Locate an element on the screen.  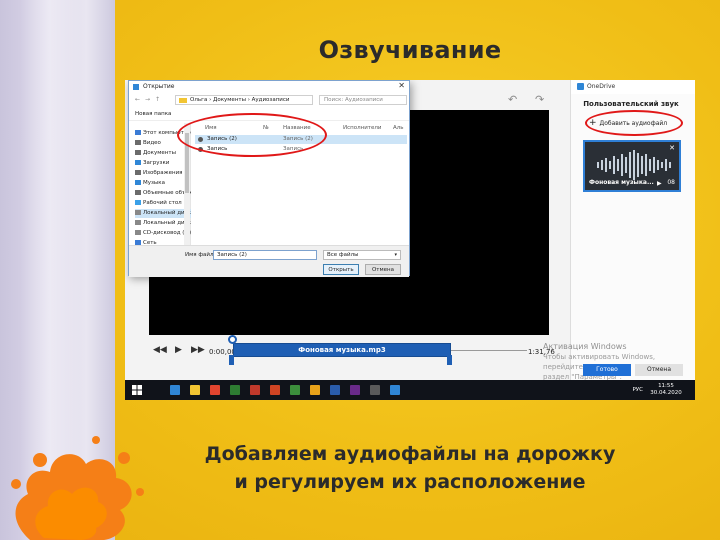
audio-track: Фоновая музыка.mp3 is located at coordinates (342, 350).